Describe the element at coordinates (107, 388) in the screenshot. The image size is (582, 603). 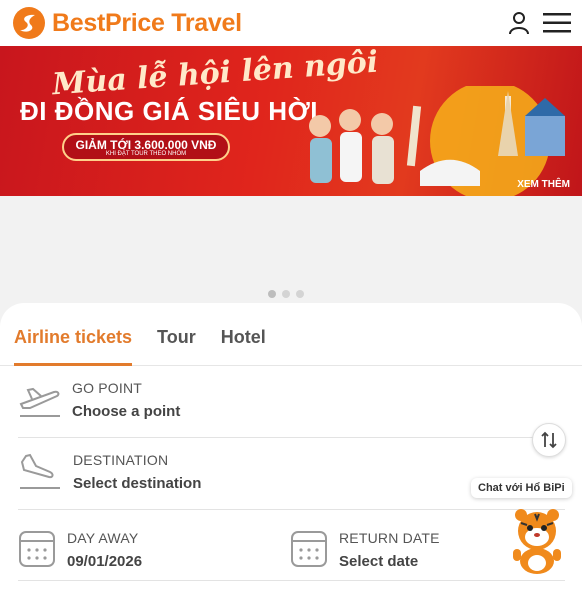
I see `go-point-label: GO POINT` at that location.